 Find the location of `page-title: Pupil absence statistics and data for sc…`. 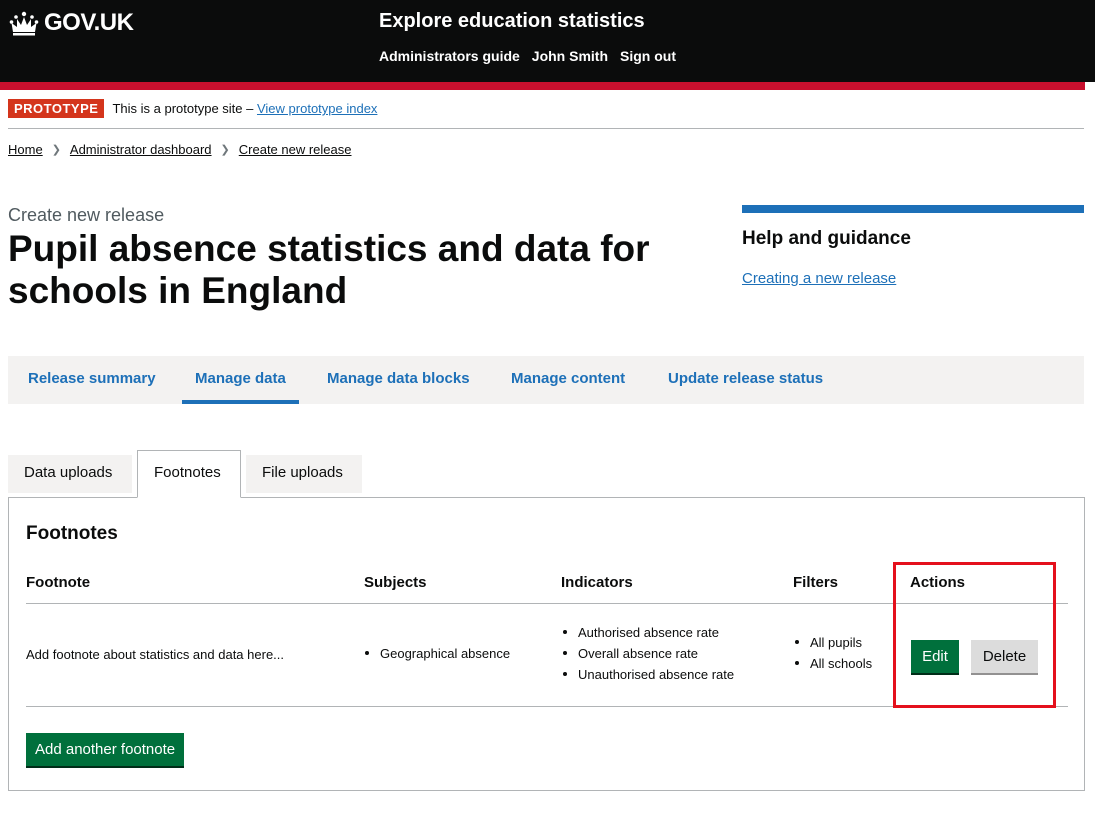

page-title: Pupil absence statistics and data for sc… is located at coordinates (329, 269).